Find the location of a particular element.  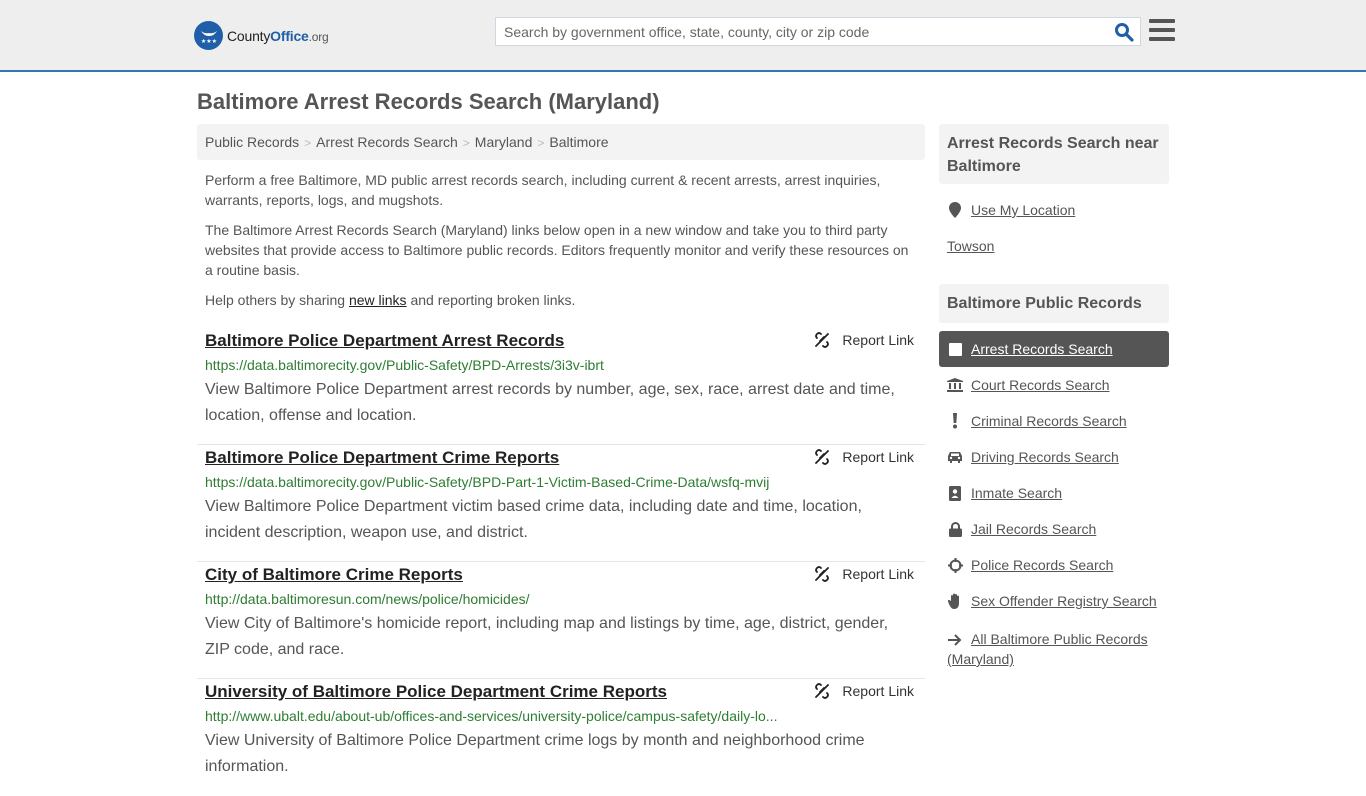

sidebar-item-jail-records: Jail Records Search is located at coordinates (1021, 529).